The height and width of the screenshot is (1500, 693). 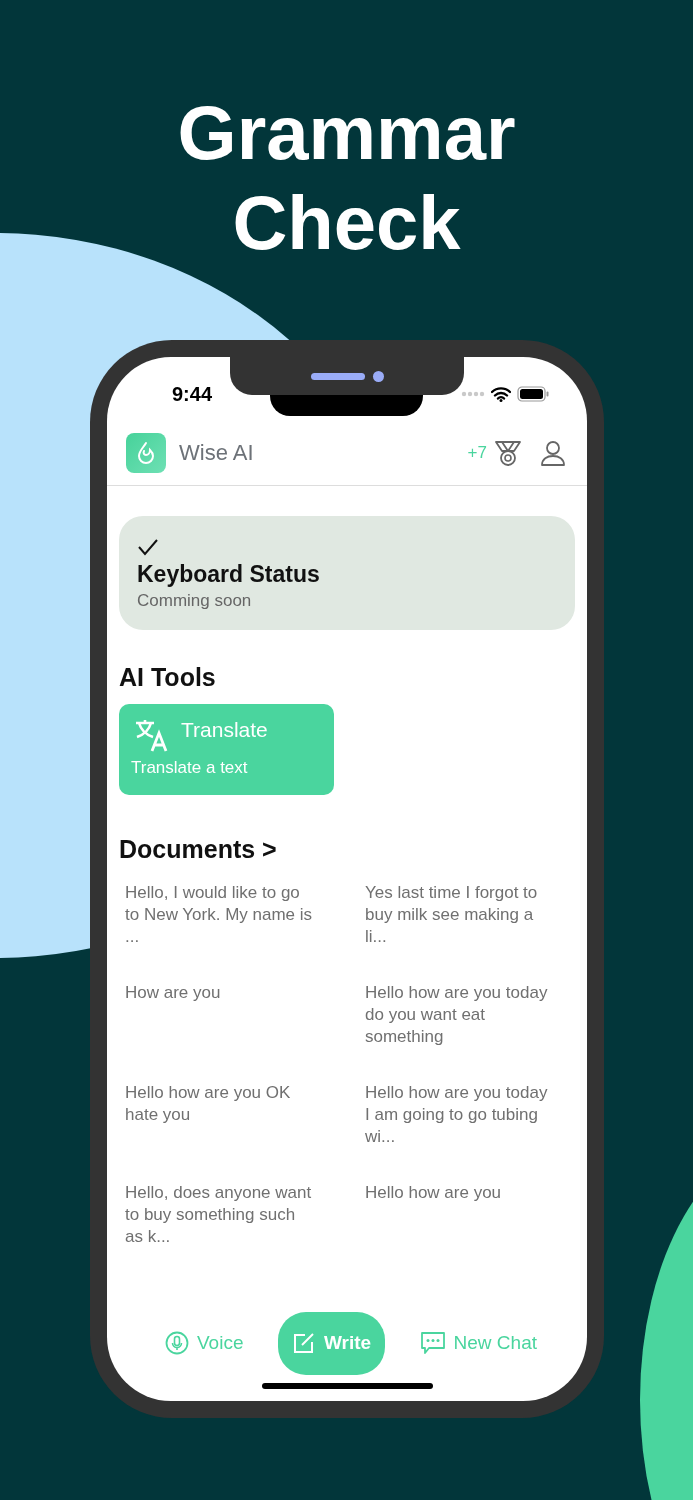 What do you see at coordinates (217, 453) in the screenshot?
I see `app-name: Wise AI` at bounding box center [217, 453].